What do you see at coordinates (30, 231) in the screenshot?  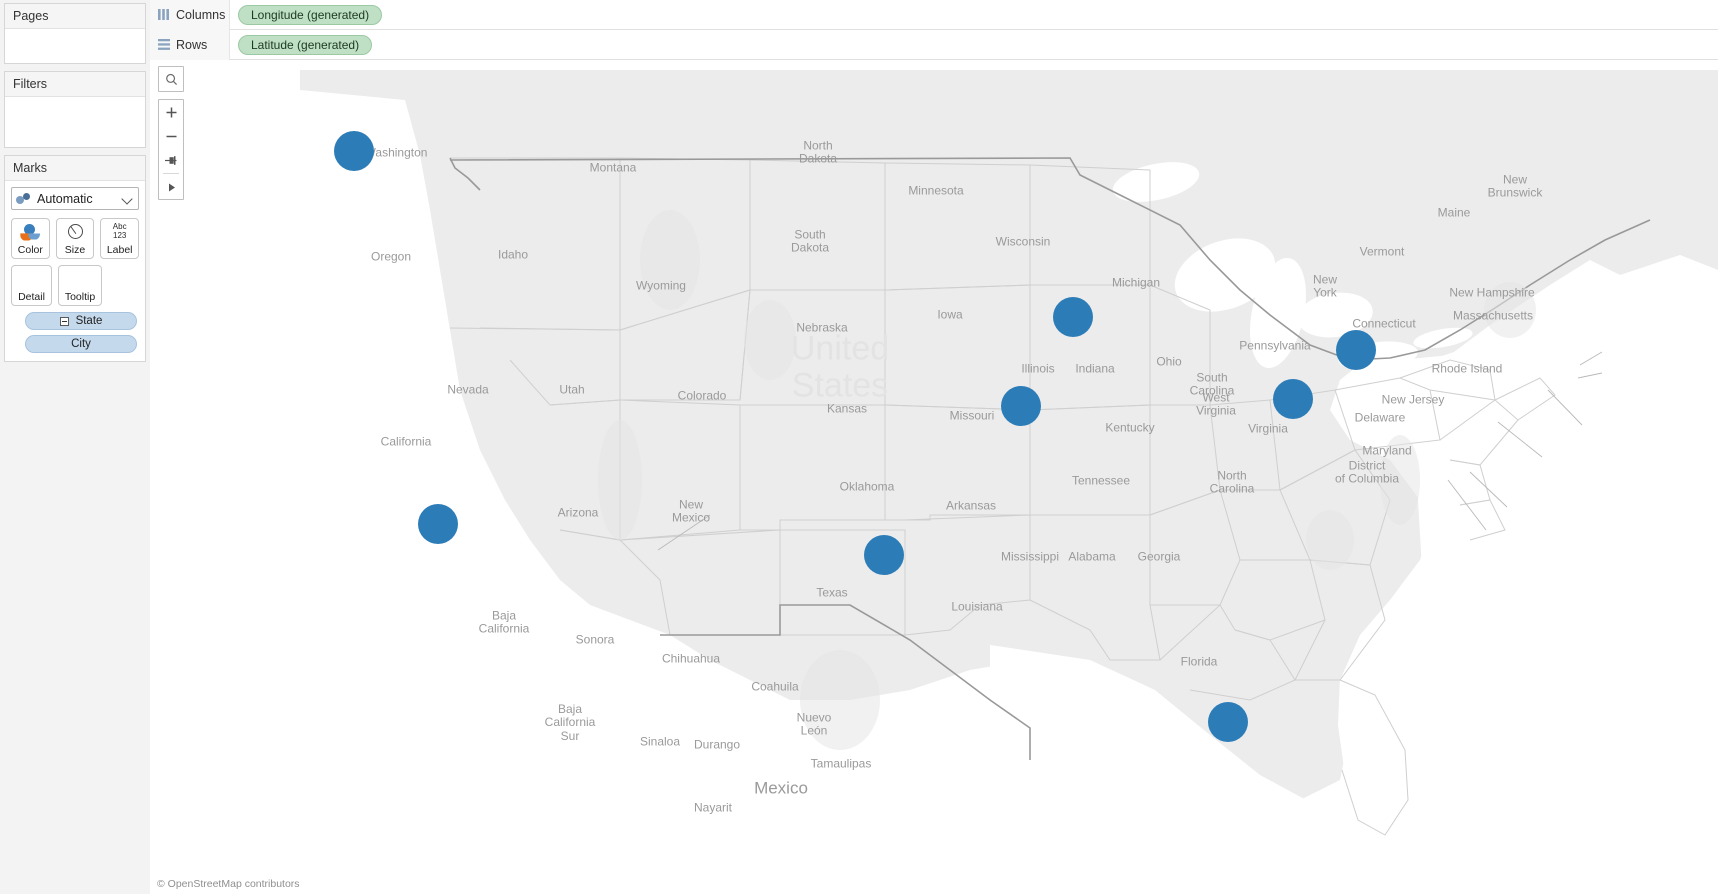 I see `color-icon` at bounding box center [30, 231].